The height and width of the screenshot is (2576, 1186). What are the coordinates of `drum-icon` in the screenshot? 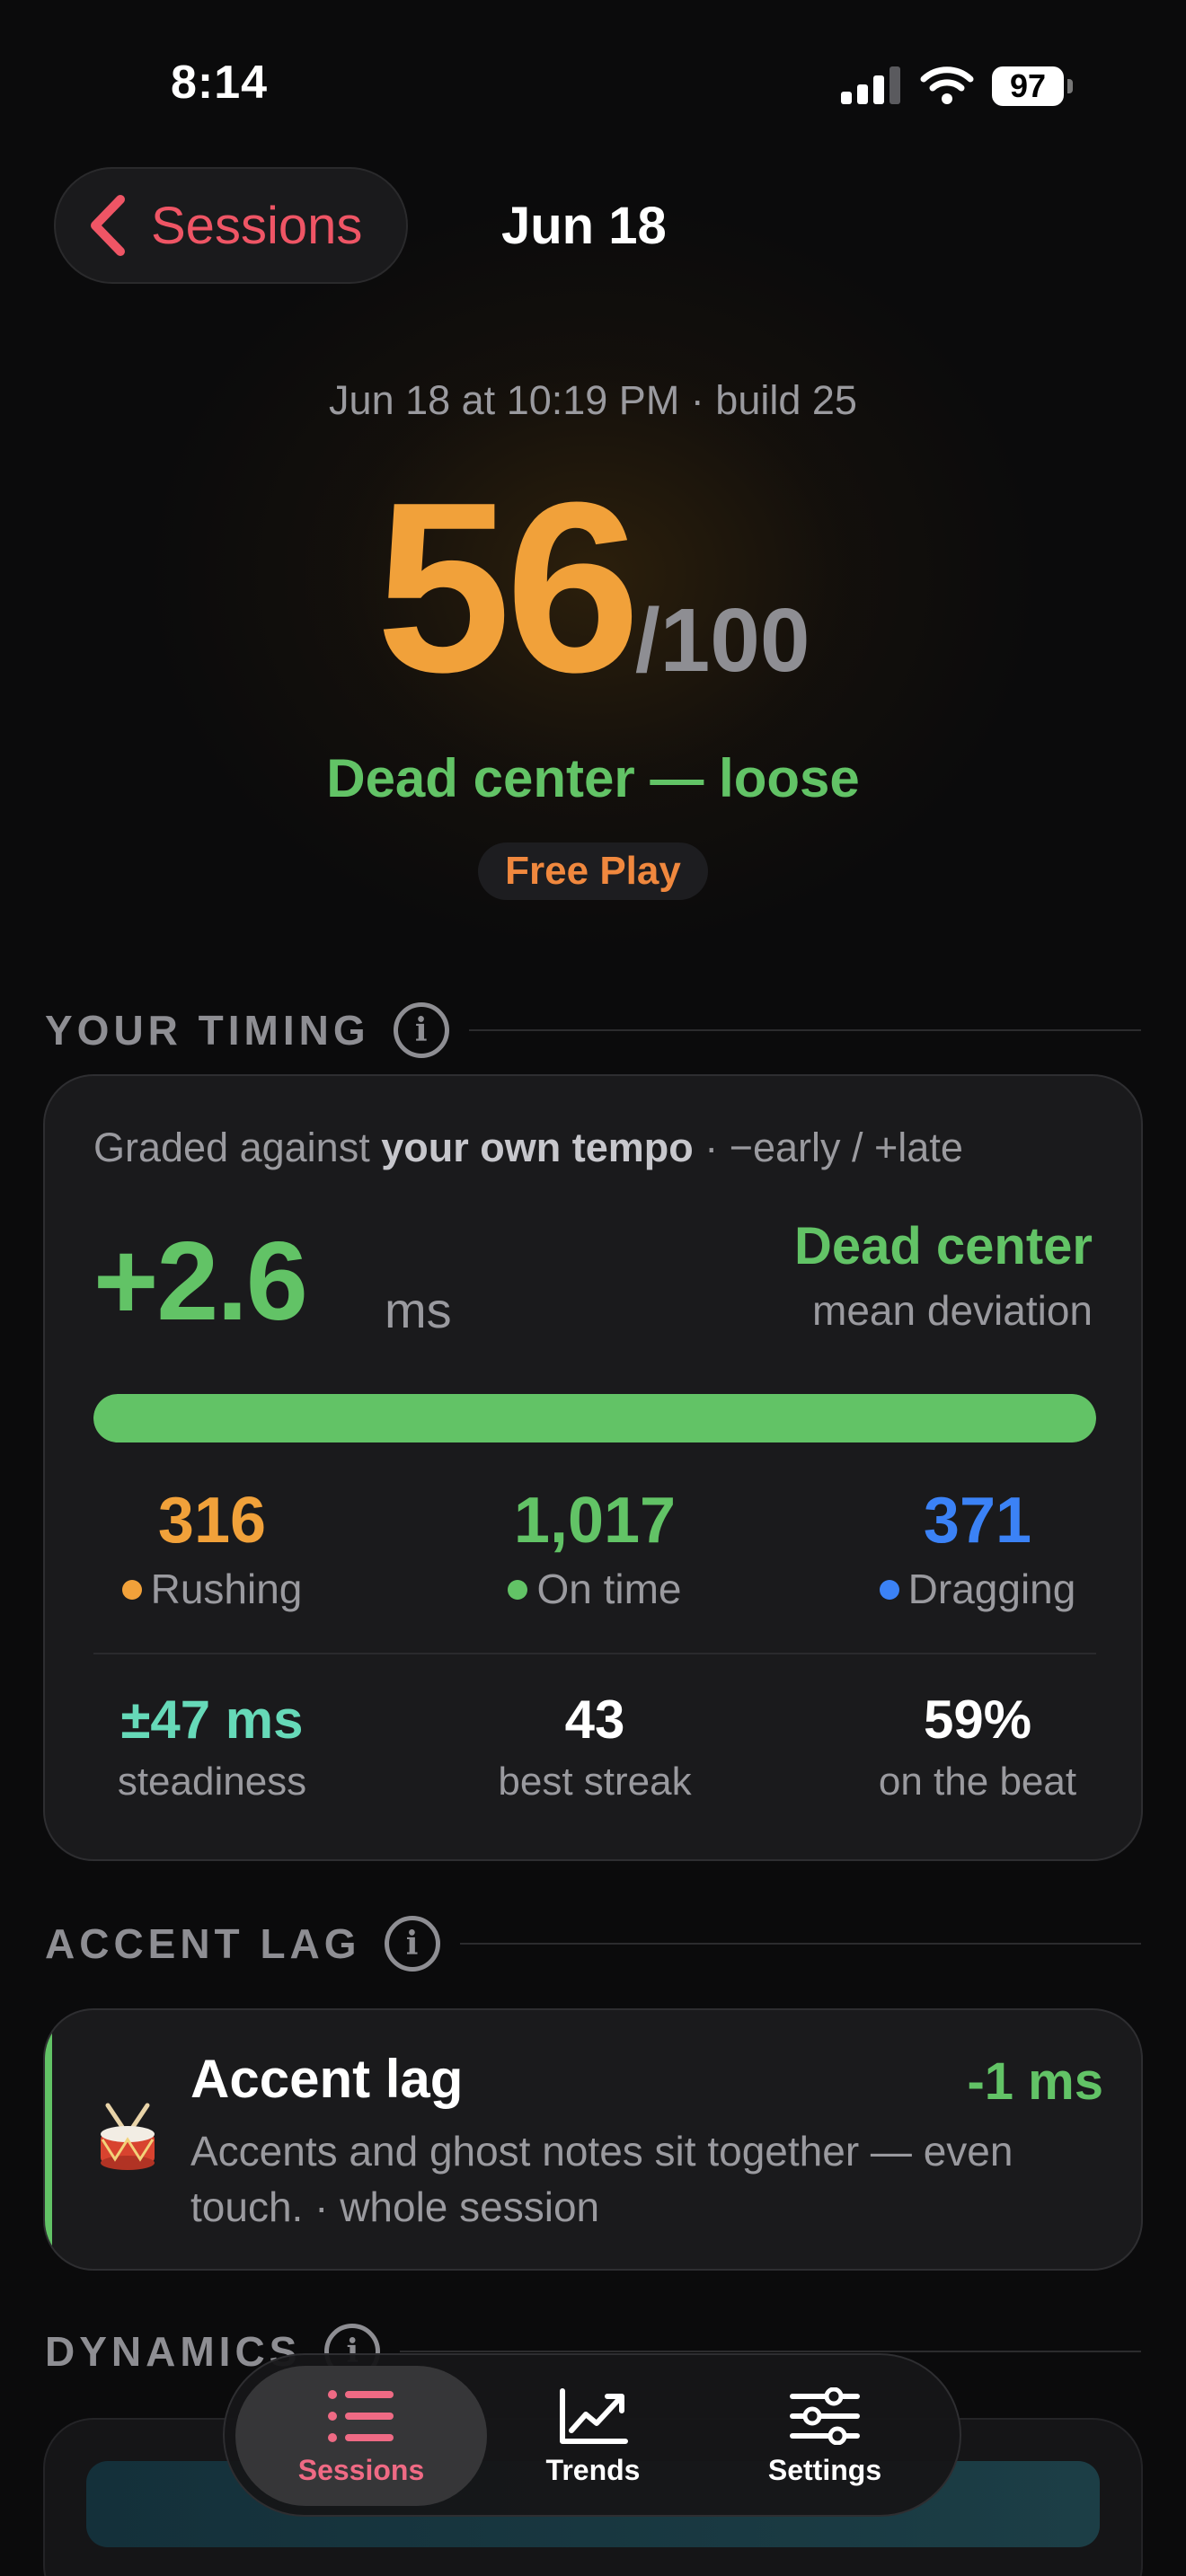 It's located at (128, 2136).